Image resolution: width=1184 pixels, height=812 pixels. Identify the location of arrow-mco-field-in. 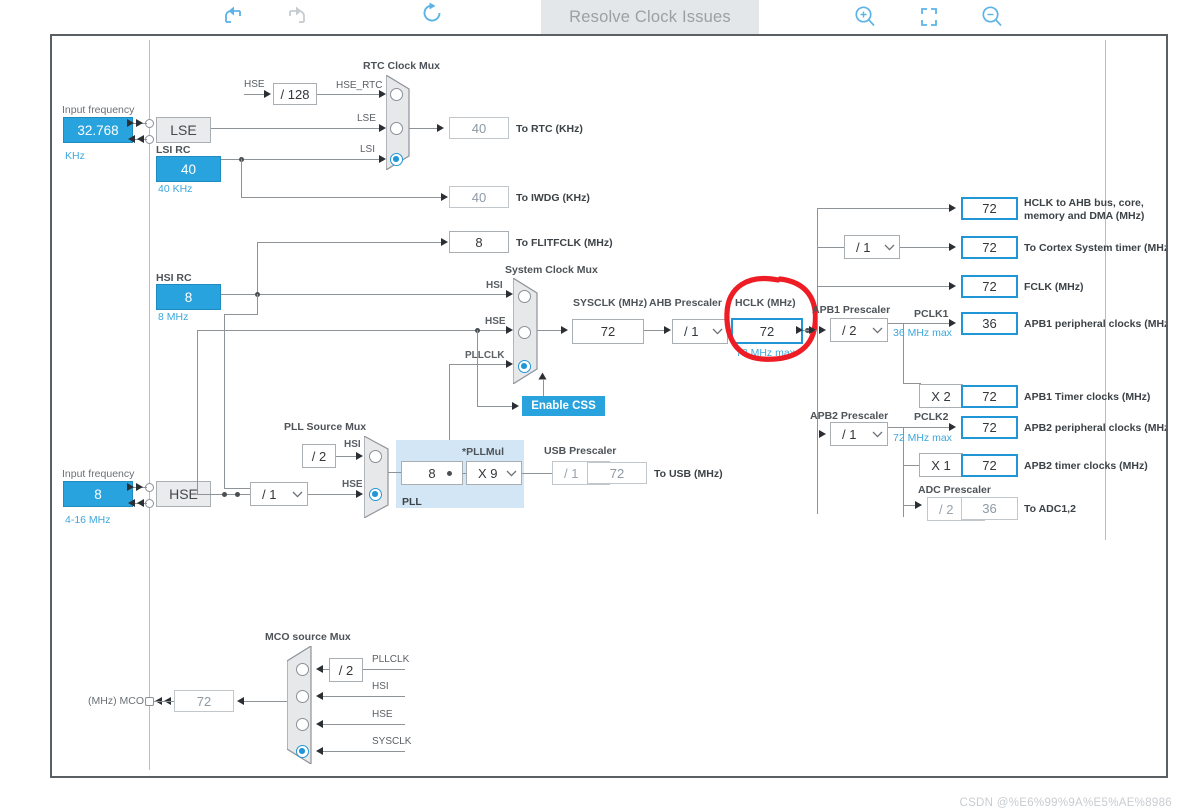
(240, 701).